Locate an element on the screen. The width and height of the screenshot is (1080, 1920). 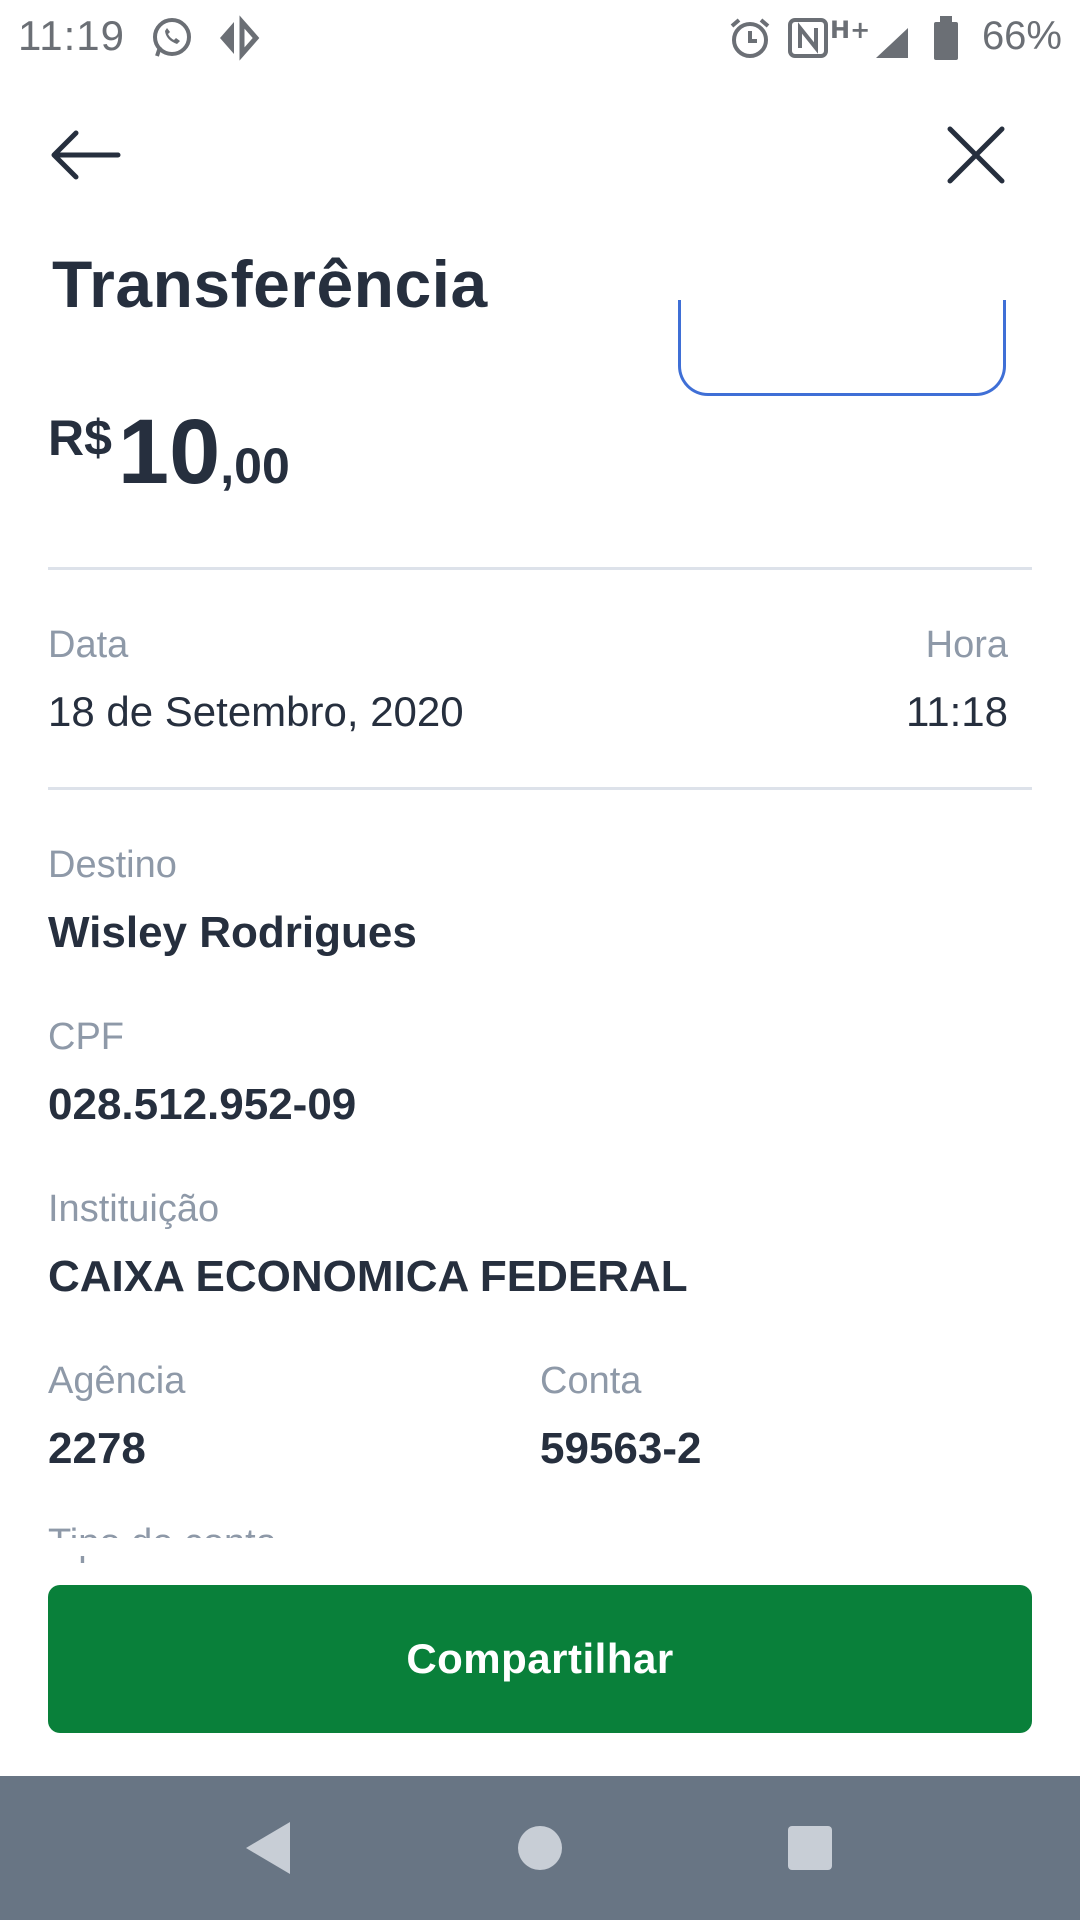
cpf-value: 028.512.952-09 is located at coordinates (202, 1104).